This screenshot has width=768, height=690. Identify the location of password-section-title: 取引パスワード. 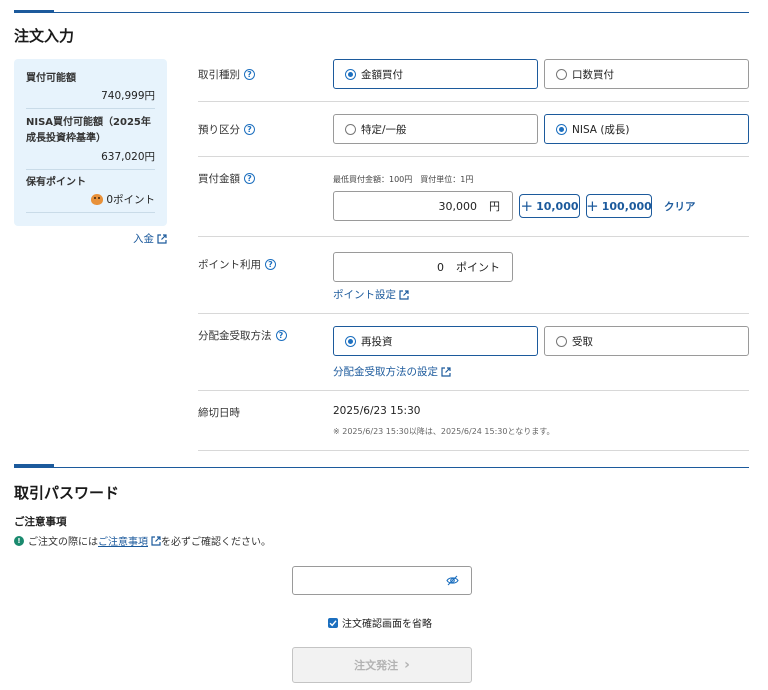
(67, 493).